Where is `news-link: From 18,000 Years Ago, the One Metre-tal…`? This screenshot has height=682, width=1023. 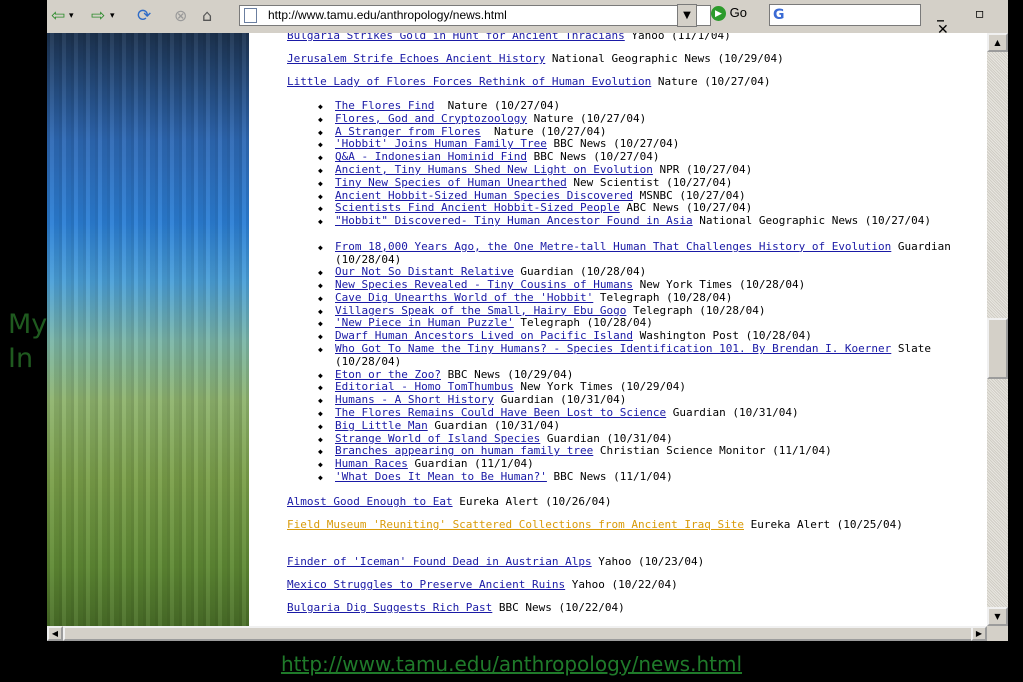 news-link: From 18,000 Years Ago, the One Metre-tal… is located at coordinates (613, 246).